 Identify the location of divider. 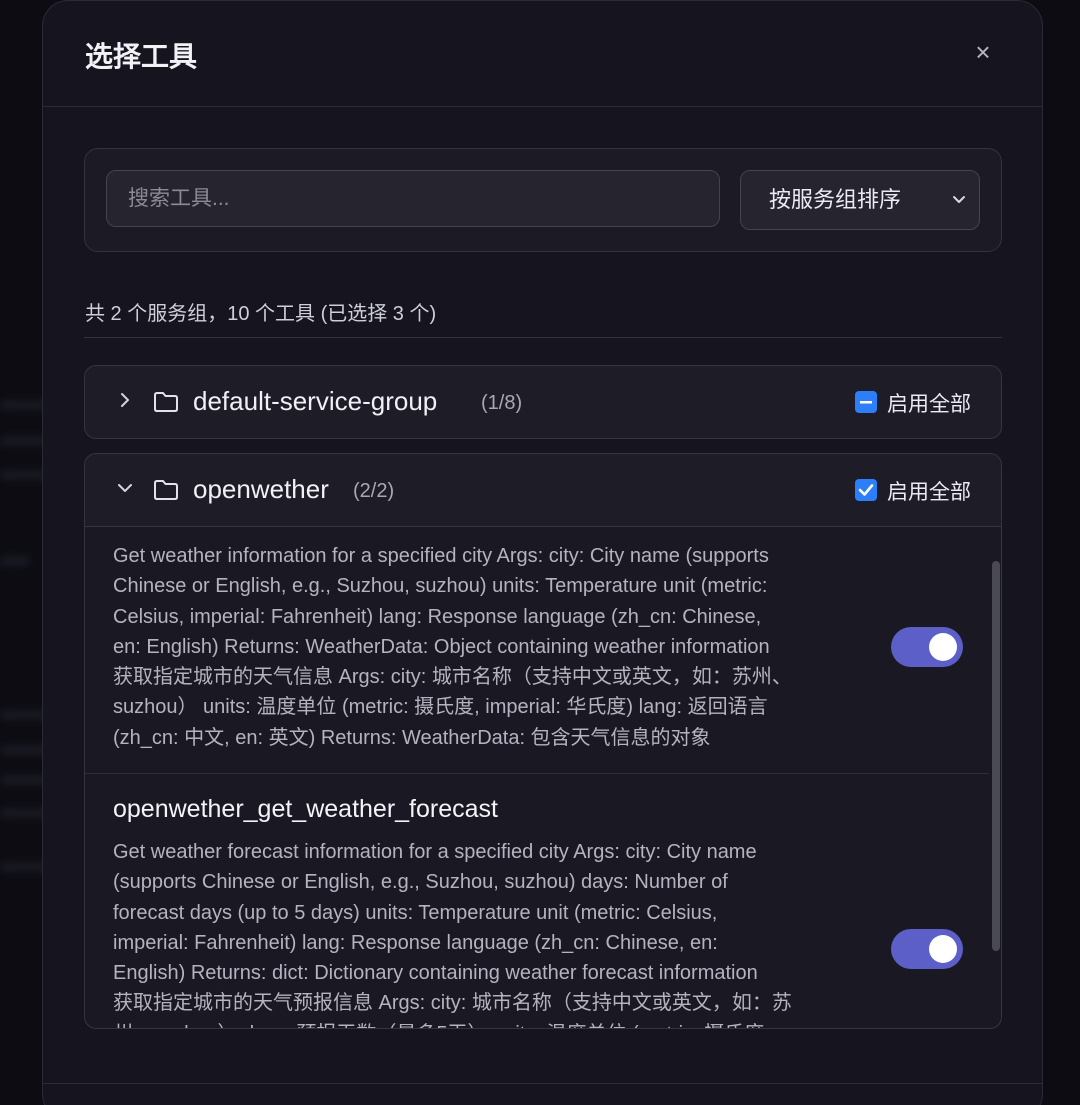
(543, 337).